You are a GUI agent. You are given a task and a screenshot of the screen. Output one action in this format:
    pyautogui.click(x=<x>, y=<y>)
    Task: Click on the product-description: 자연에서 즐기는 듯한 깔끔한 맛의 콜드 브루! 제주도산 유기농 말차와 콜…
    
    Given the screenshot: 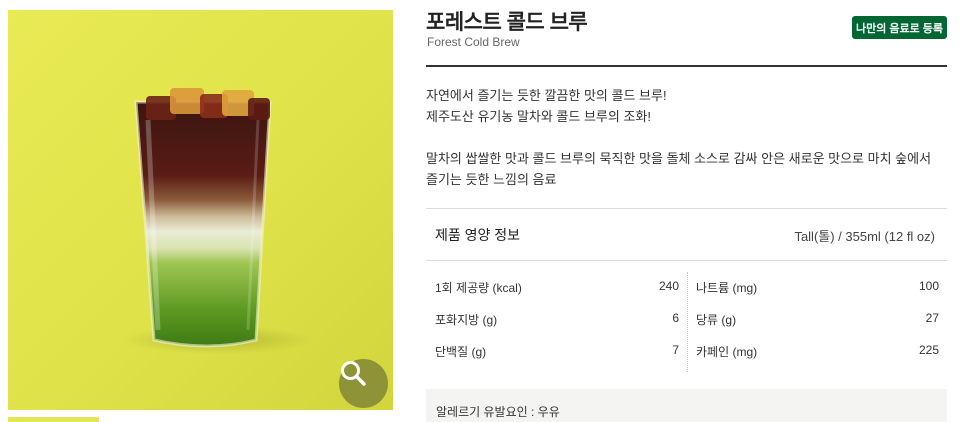 What is the action you would take?
    pyautogui.click(x=686, y=137)
    